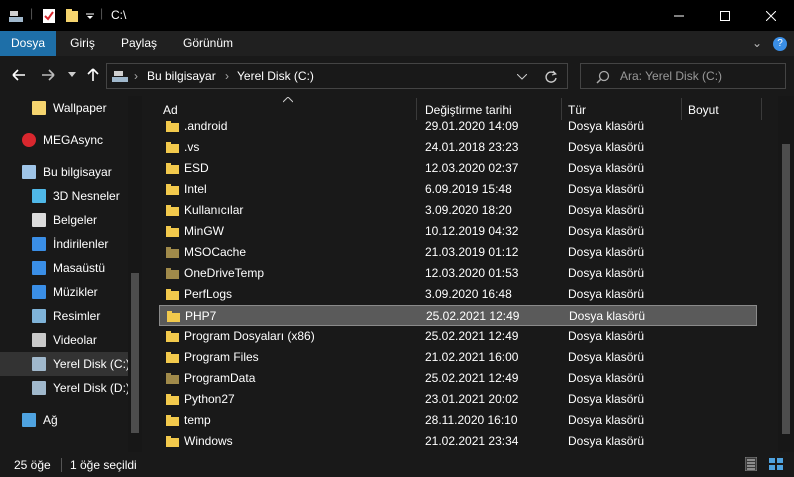 This screenshot has height=477, width=794. Describe the element at coordinates (224, 273) in the screenshot. I see `file-name: OneDriveTemp` at that location.